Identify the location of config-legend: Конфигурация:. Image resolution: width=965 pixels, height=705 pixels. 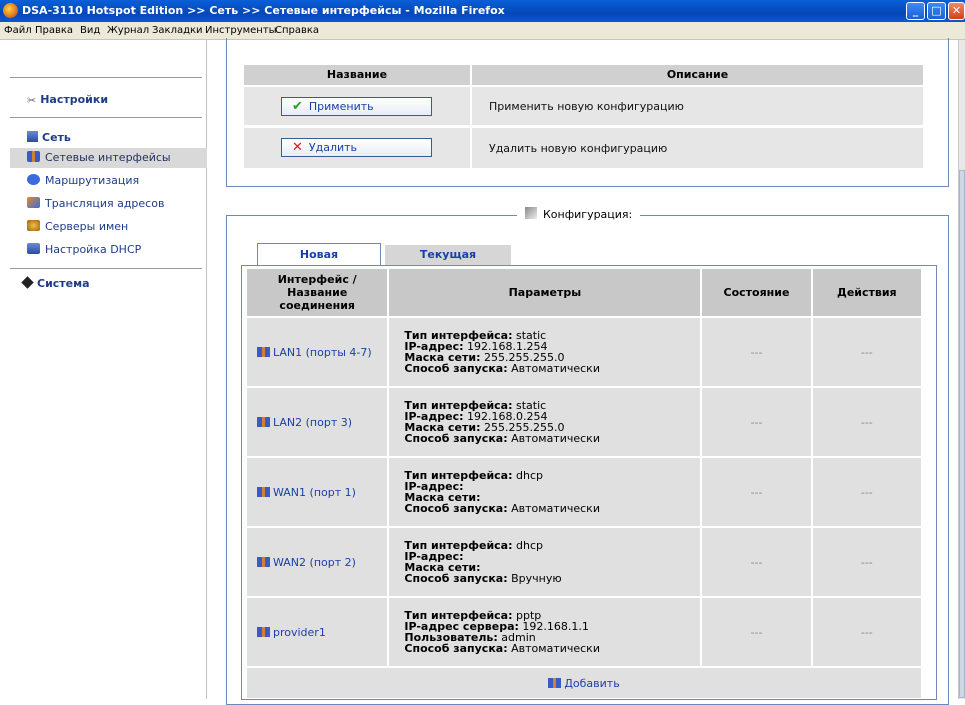
(579, 214).